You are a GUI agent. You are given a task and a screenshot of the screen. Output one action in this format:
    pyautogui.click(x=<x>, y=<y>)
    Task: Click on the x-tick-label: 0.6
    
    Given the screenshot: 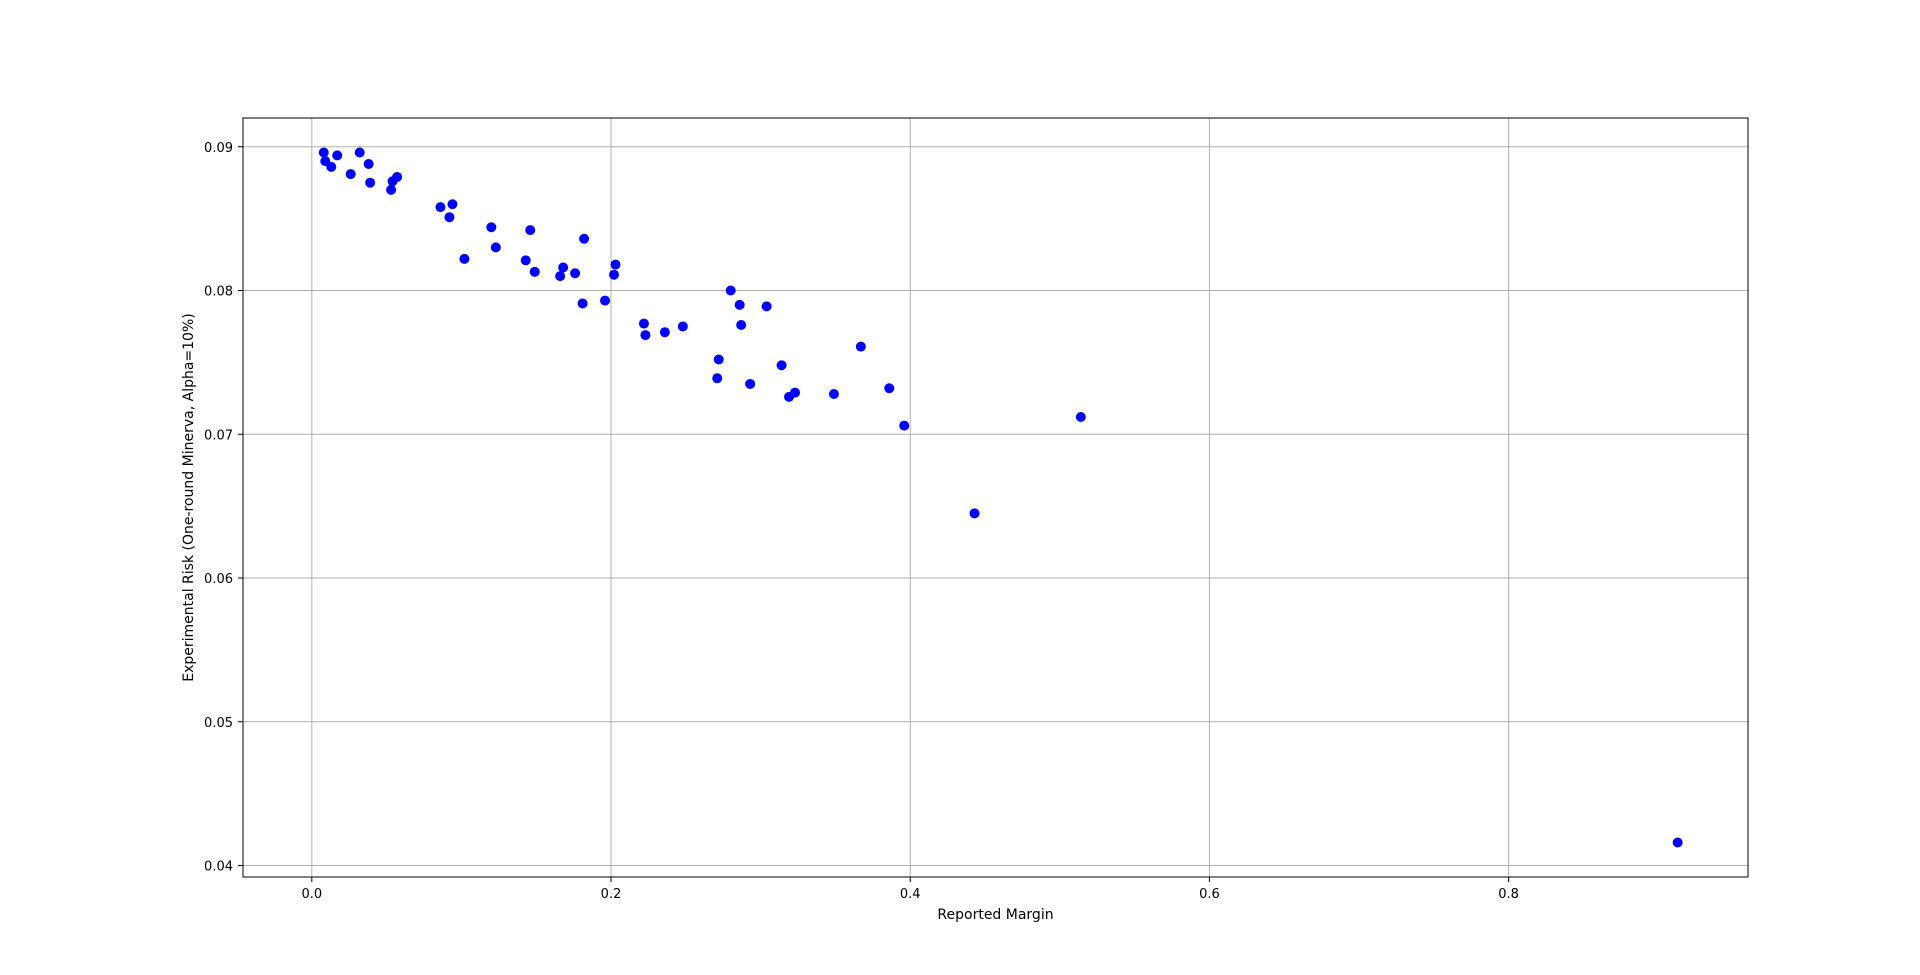 What is the action you would take?
    pyautogui.click(x=1209, y=894)
    